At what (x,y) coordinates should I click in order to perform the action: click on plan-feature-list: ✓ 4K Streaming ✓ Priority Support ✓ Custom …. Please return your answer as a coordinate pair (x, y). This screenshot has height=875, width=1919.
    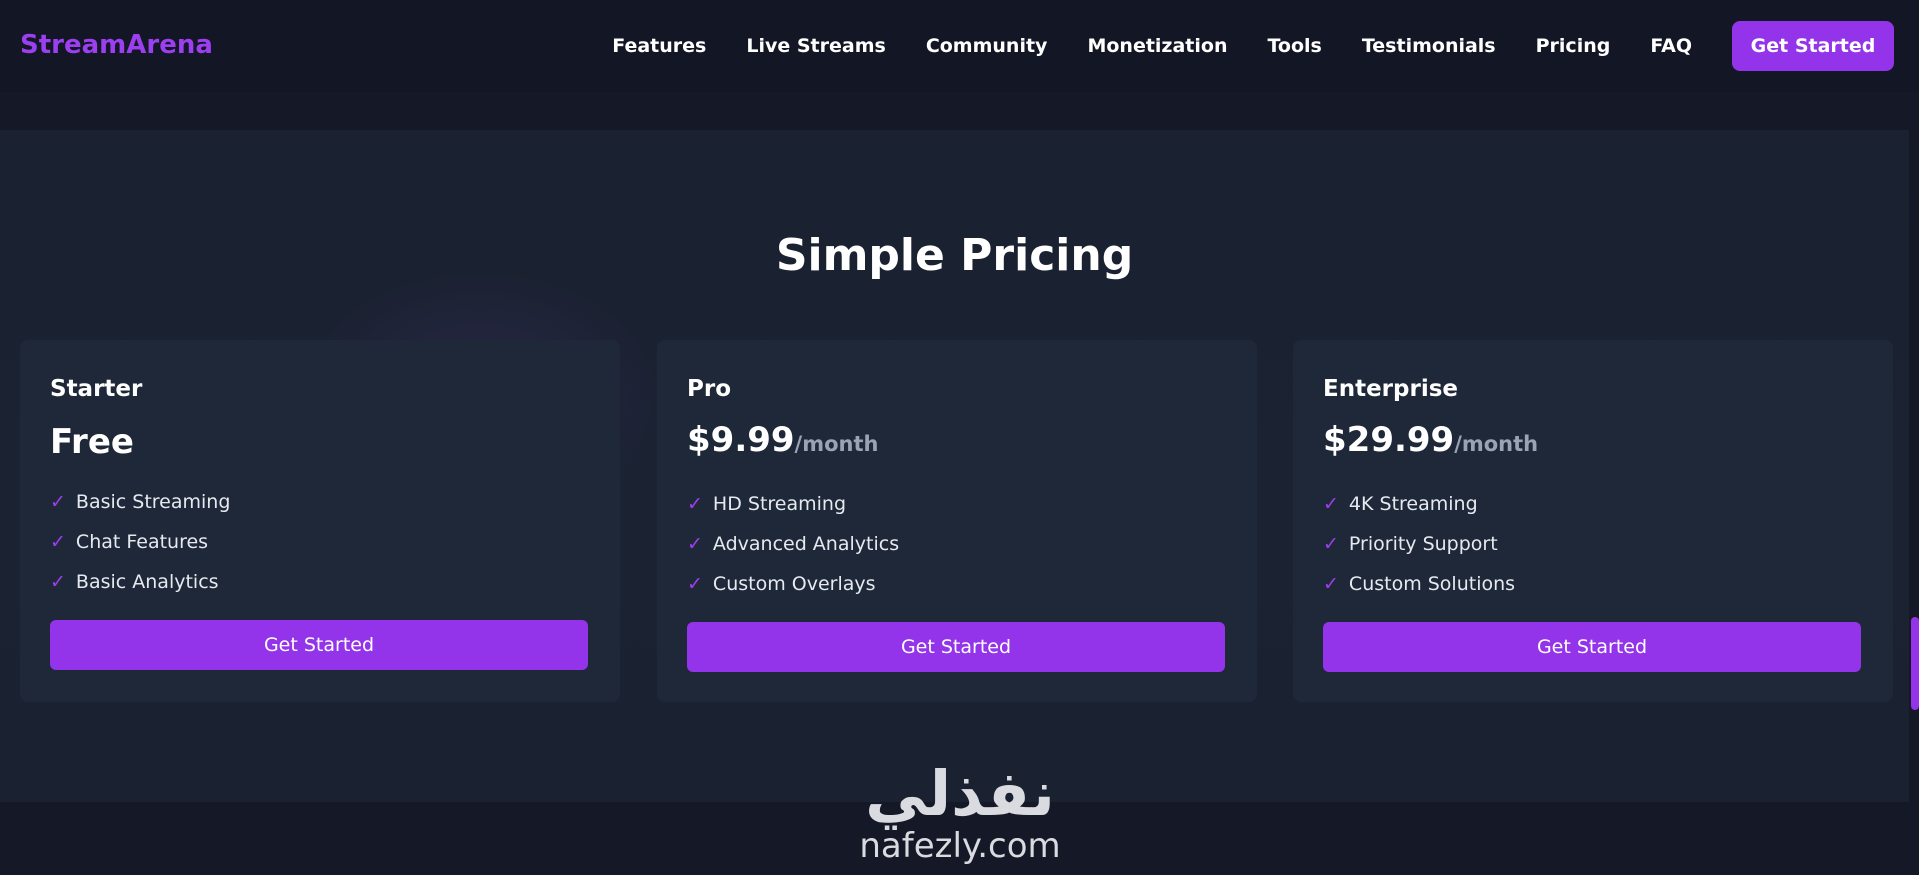
    Looking at the image, I should click on (1419, 544).